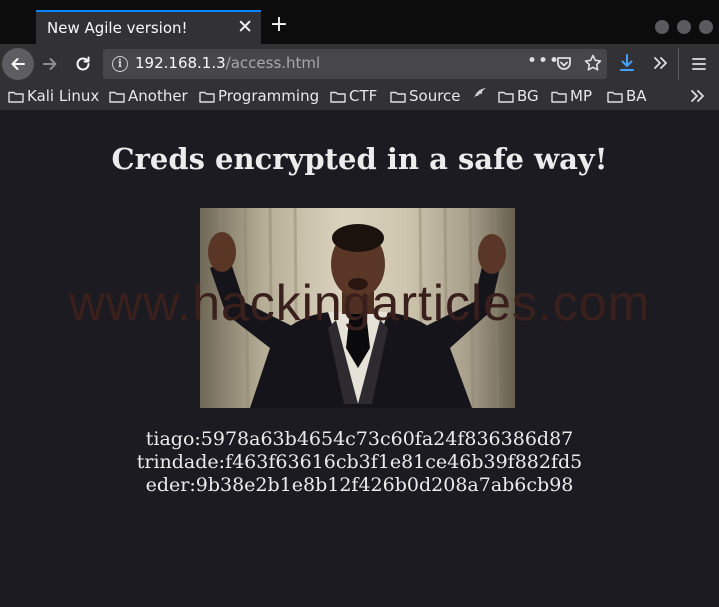  I want to click on reload-icon, so click(83, 63).